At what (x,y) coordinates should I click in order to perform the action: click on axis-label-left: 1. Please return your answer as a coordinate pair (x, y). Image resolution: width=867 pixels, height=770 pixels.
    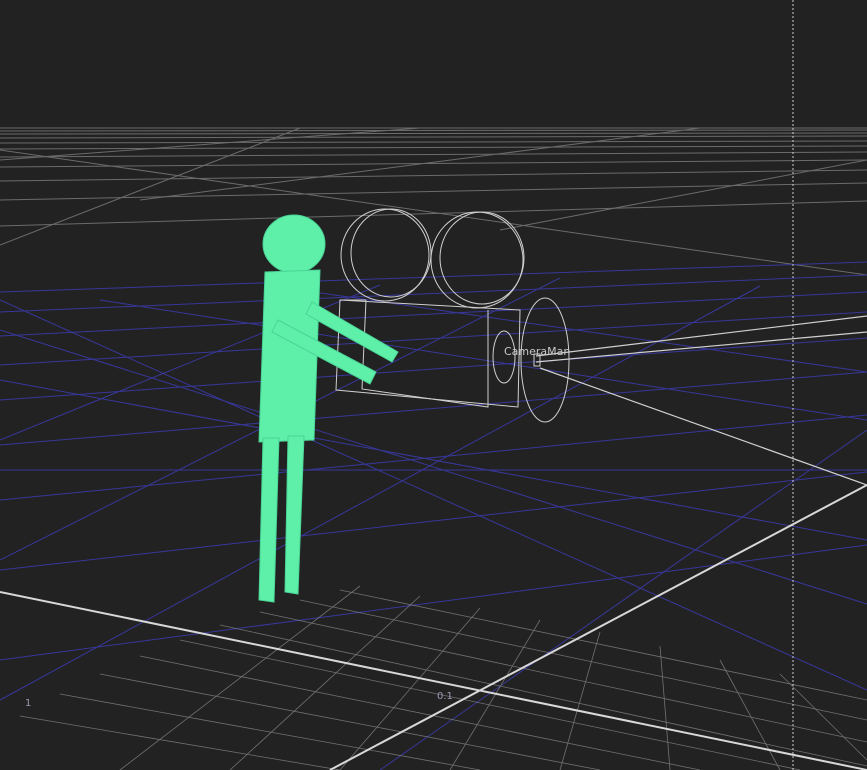
    Looking at the image, I should click on (28, 703).